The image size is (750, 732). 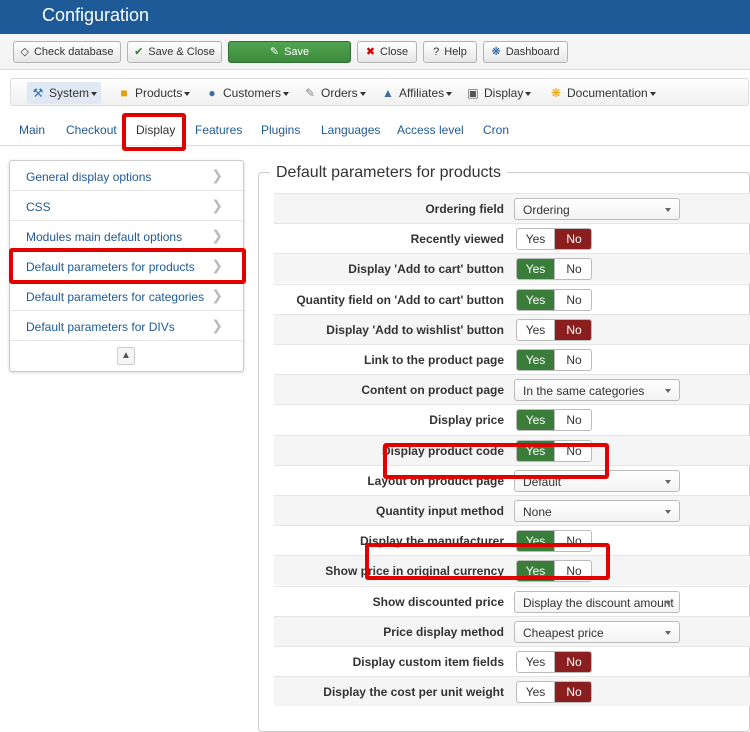 I want to click on sidebar-item-divs: Default parameters for DIVs ❯, so click(x=126, y=326).